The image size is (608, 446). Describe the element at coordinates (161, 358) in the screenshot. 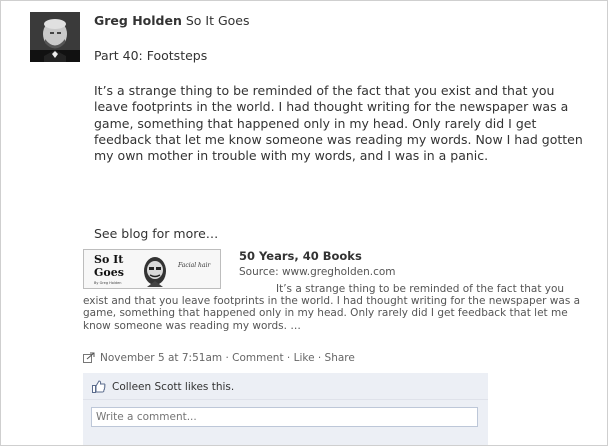

I see `timestamp-link: November 5 at 7:51am` at that location.